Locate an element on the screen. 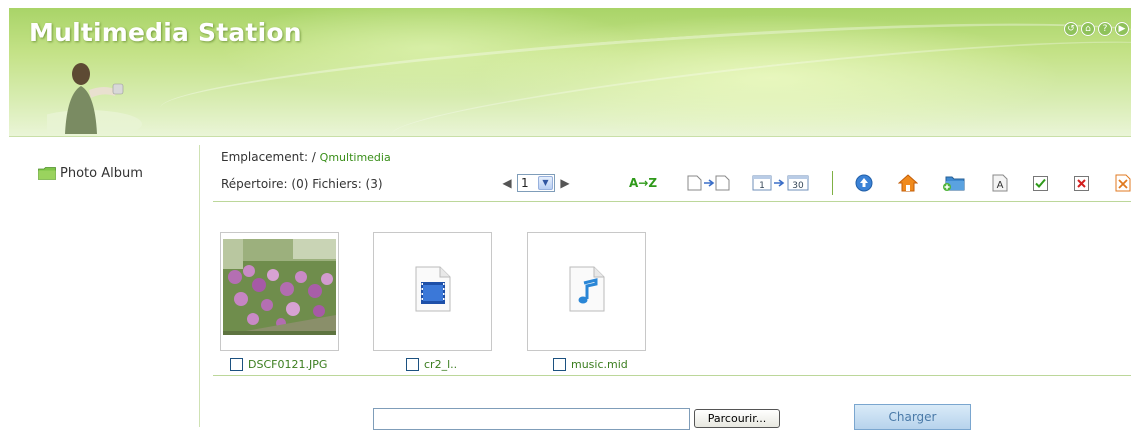 The image size is (1131, 430). chevron-down-icon: ▼ is located at coordinates (545, 183).